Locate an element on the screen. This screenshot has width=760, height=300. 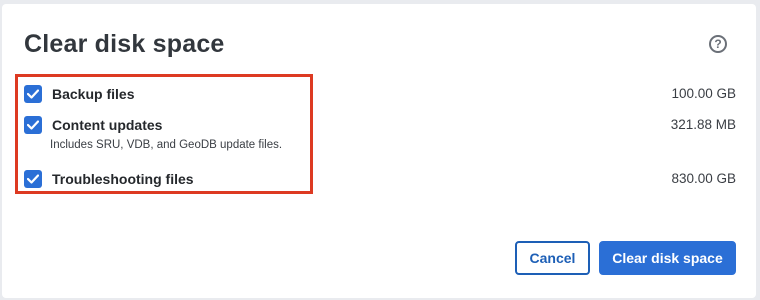
troubleshooting-files-checkbox is located at coordinates (33, 179).